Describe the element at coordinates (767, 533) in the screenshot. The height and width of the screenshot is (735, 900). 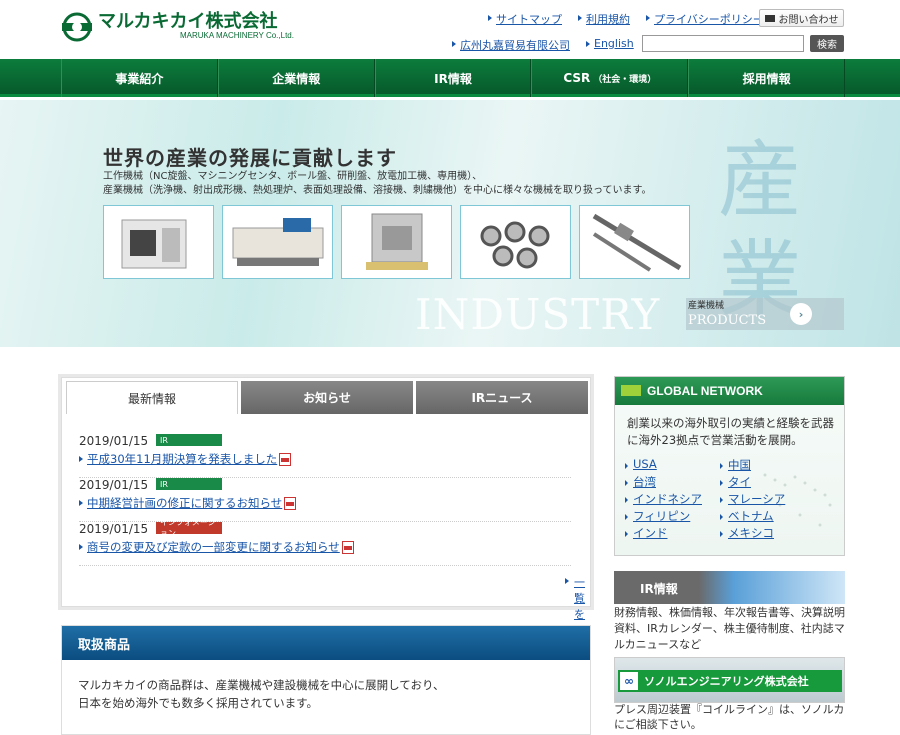
I see `region-mexico: メキシコ` at that location.